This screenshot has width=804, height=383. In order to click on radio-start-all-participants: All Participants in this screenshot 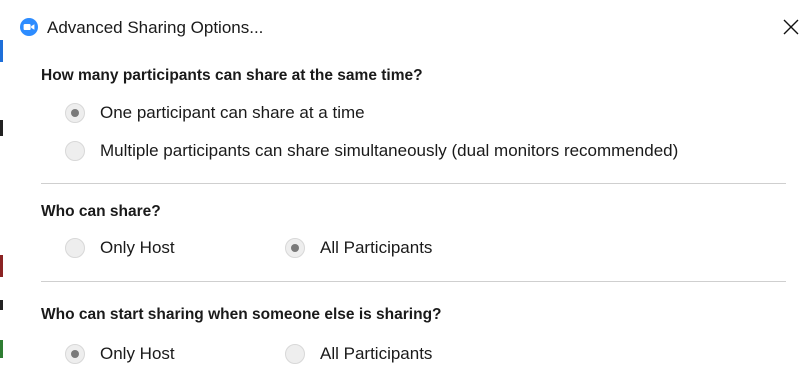, I will do `click(358, 354)`.